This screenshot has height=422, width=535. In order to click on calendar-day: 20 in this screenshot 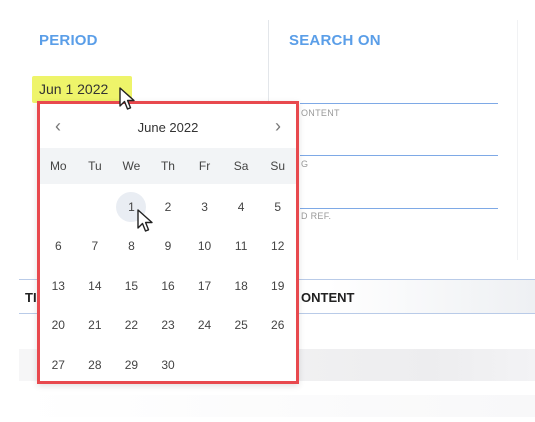, I will do `click(58, 325)`.